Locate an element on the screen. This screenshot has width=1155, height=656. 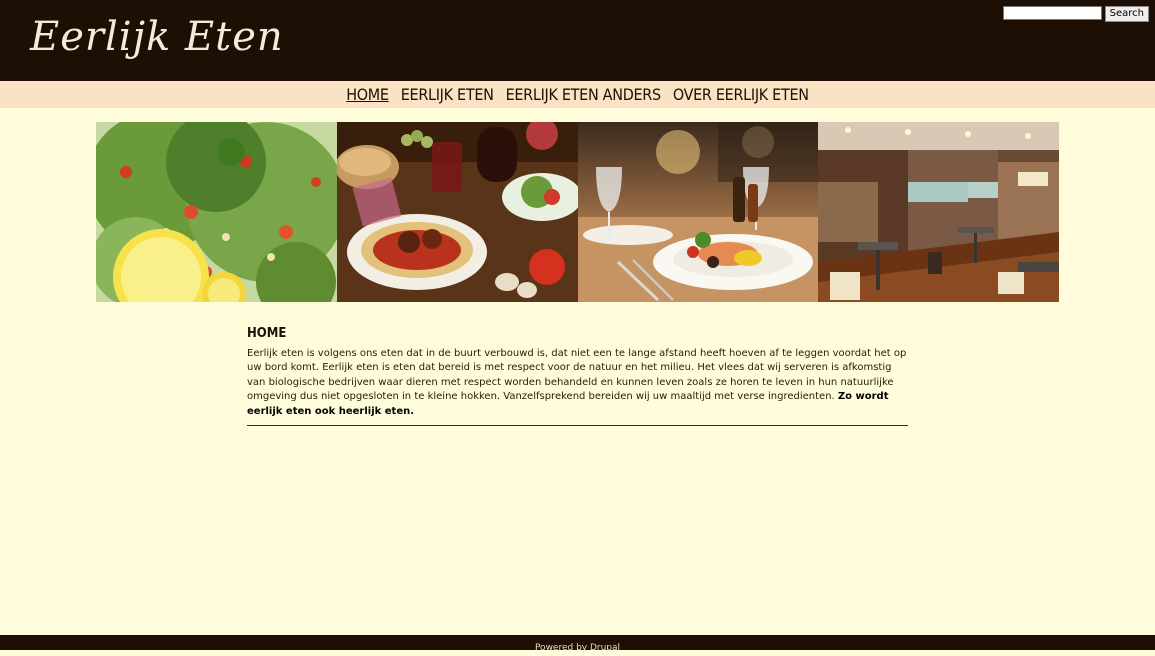
site-header: Eerlijk Eten Search is located at coordinates (577, 40).